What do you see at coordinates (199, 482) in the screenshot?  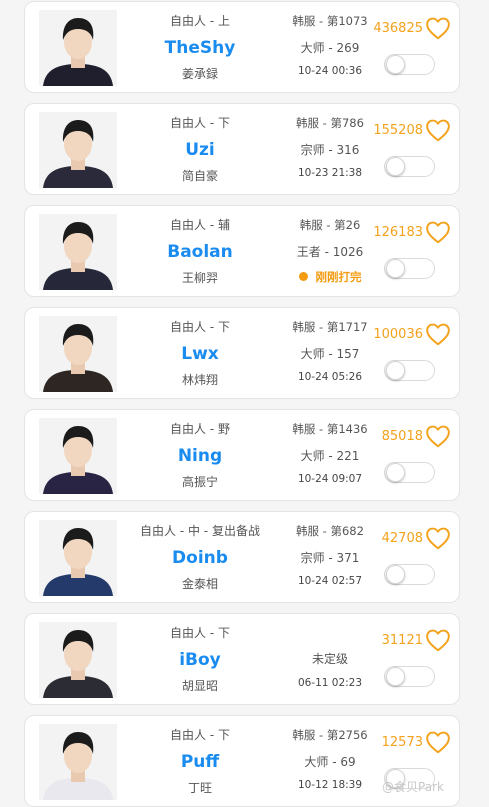 I see `player-real-name: 高振宁` at bounding box center [199, 482].